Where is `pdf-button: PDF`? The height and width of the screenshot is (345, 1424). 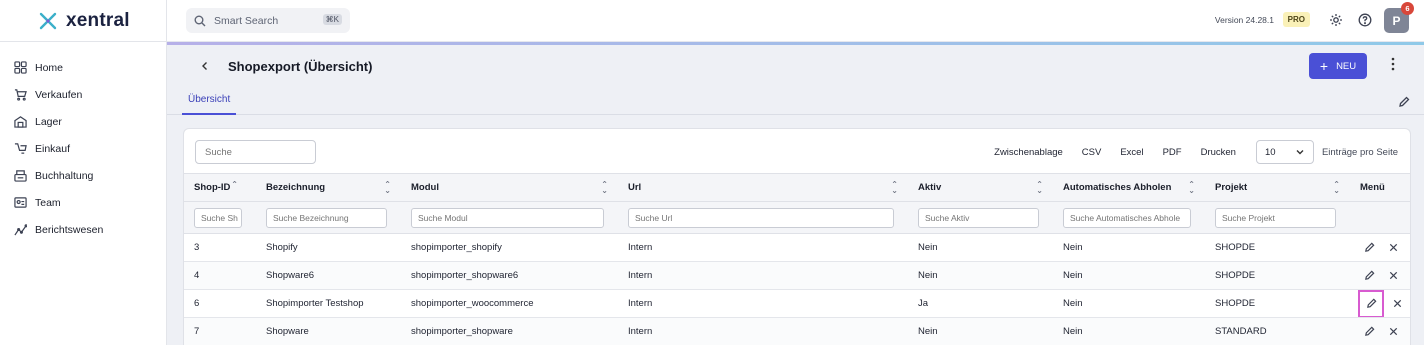
pdf-button: PDF is located at coordinates (1172, 152).